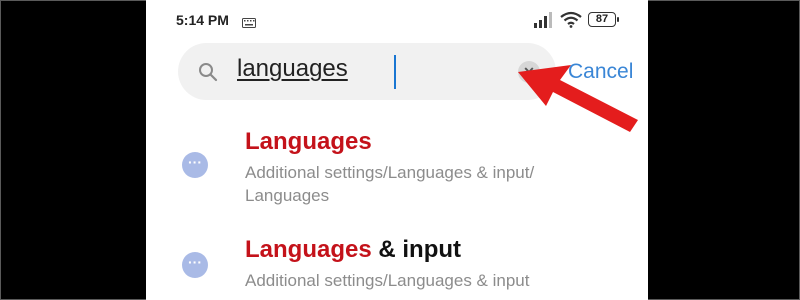  Describe the element at coordinates (292, 69) in the screenshot. I see `search-input: languages` at that location.